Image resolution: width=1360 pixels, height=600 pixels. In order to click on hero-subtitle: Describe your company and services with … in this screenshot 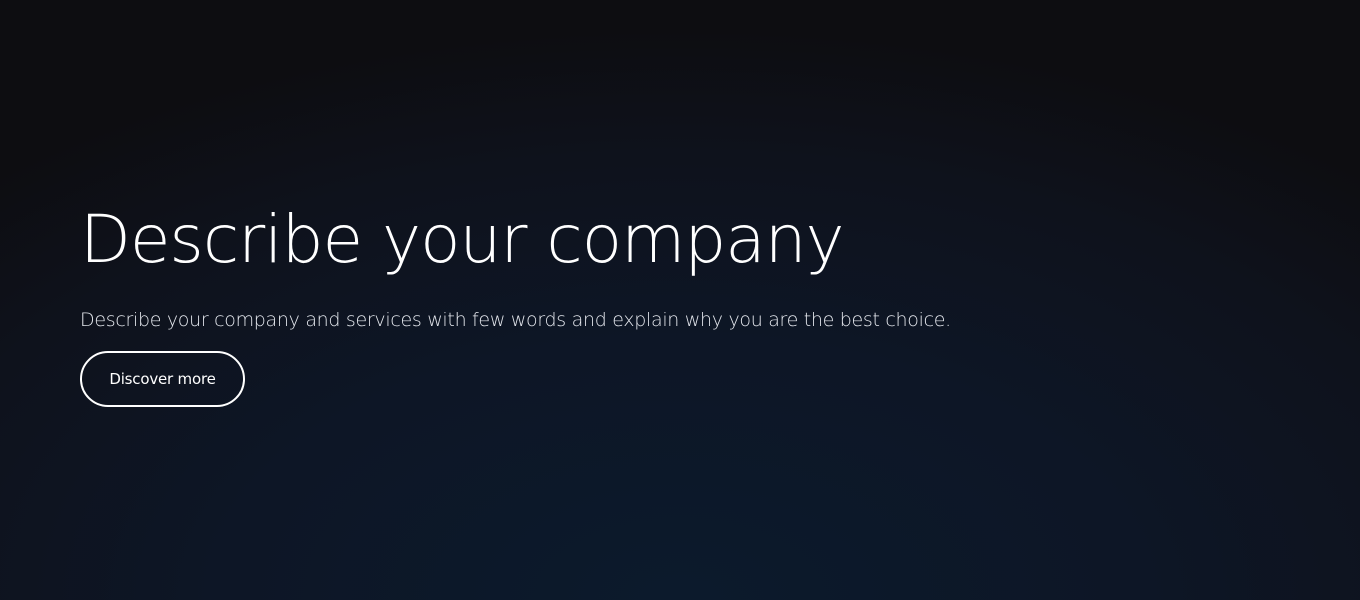, I will do `click(515, 320)`.